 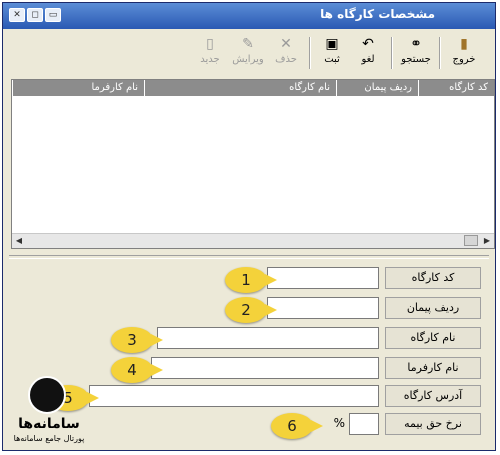 What do you see at coordinates (339, 423) in the screenshot?
I see `percent-sign: %` at bounding box center [339, 423].